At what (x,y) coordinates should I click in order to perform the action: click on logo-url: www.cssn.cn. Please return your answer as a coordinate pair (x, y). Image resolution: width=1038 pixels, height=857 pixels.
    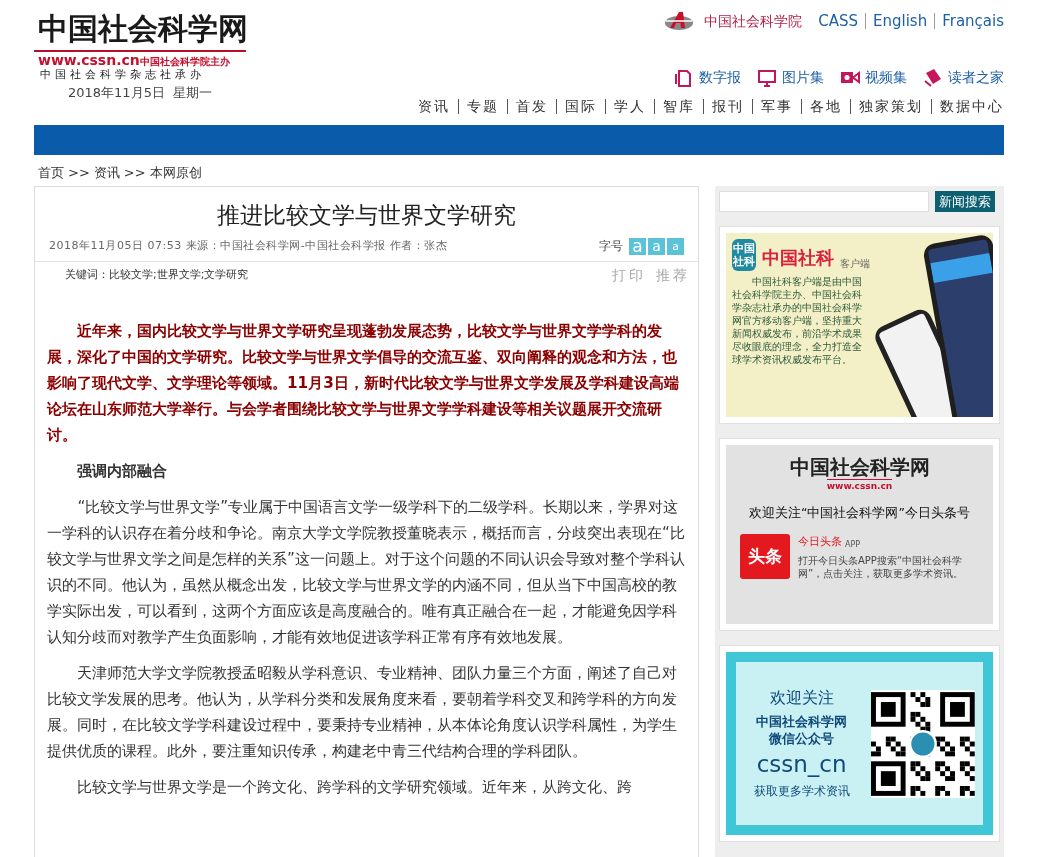
    Looking at the image, I should click on (89, 60).